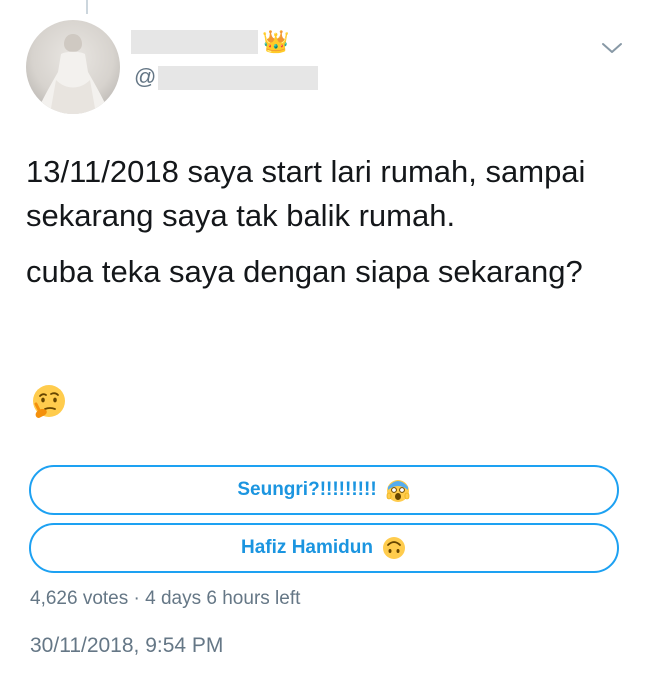  I want to click on handle-at-sign: @, so click(145, 76).